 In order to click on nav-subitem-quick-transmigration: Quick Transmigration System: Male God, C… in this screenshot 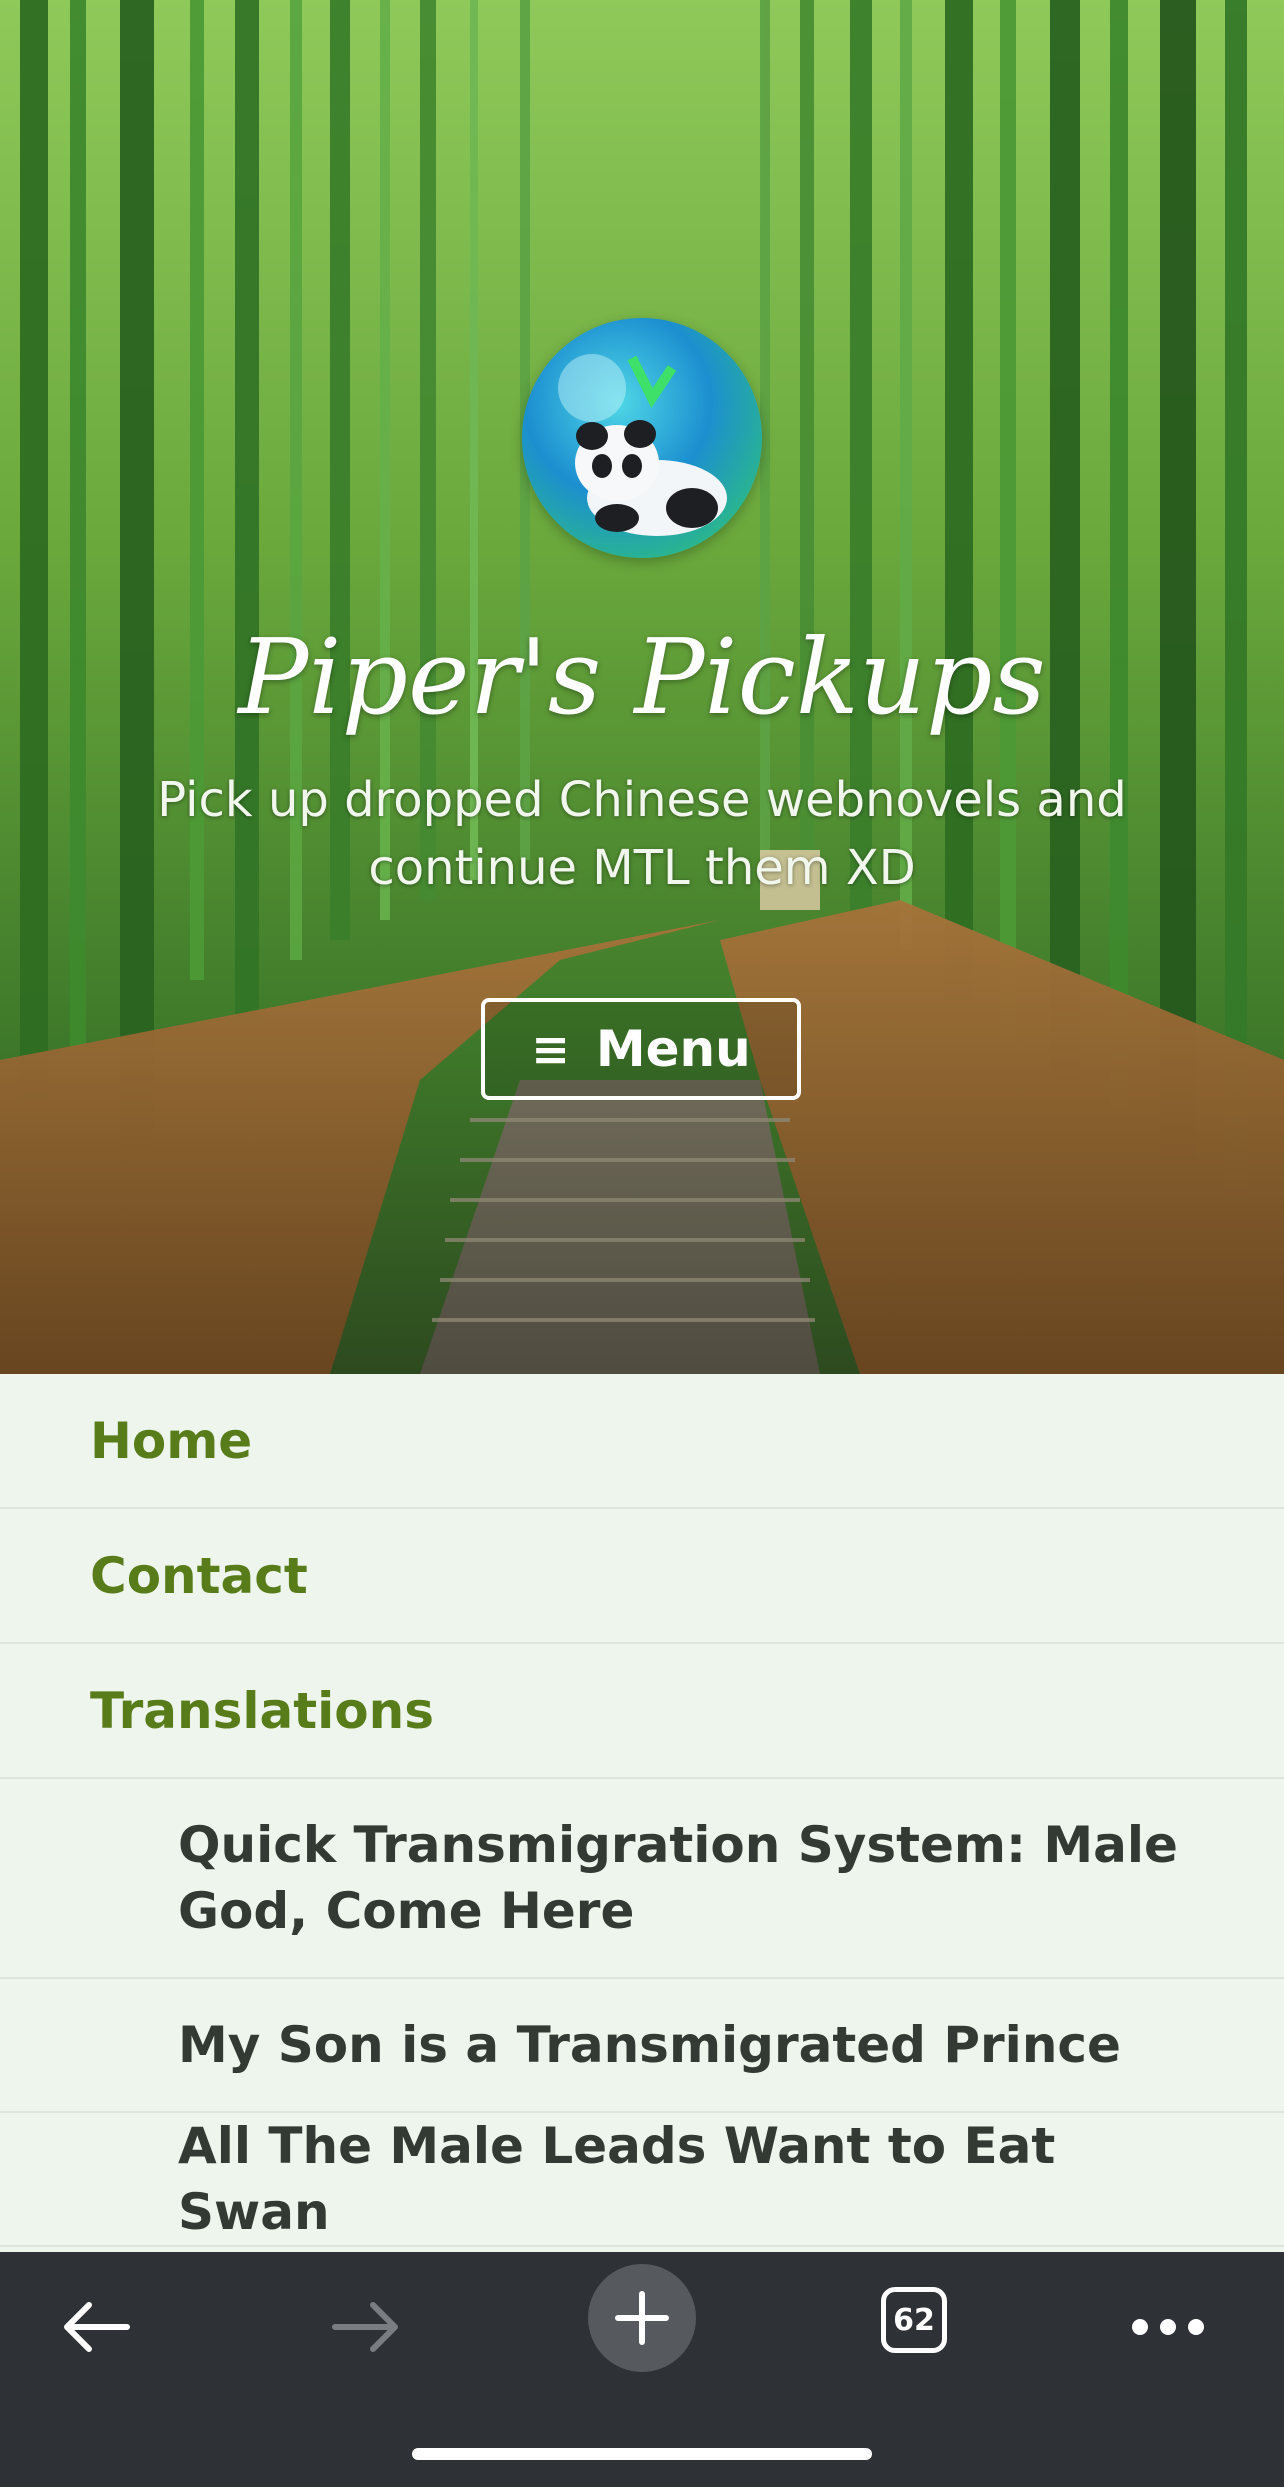, I will do `click(642, 1879)`.